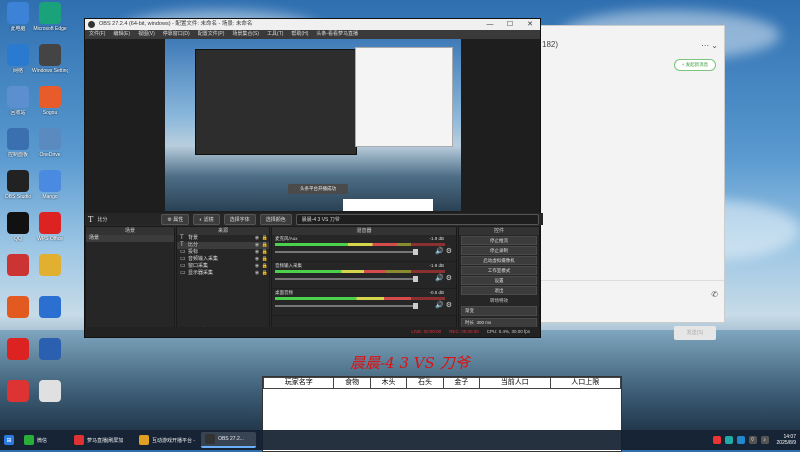  I want to click on control-button: 工作室模式, so click(499, 270).